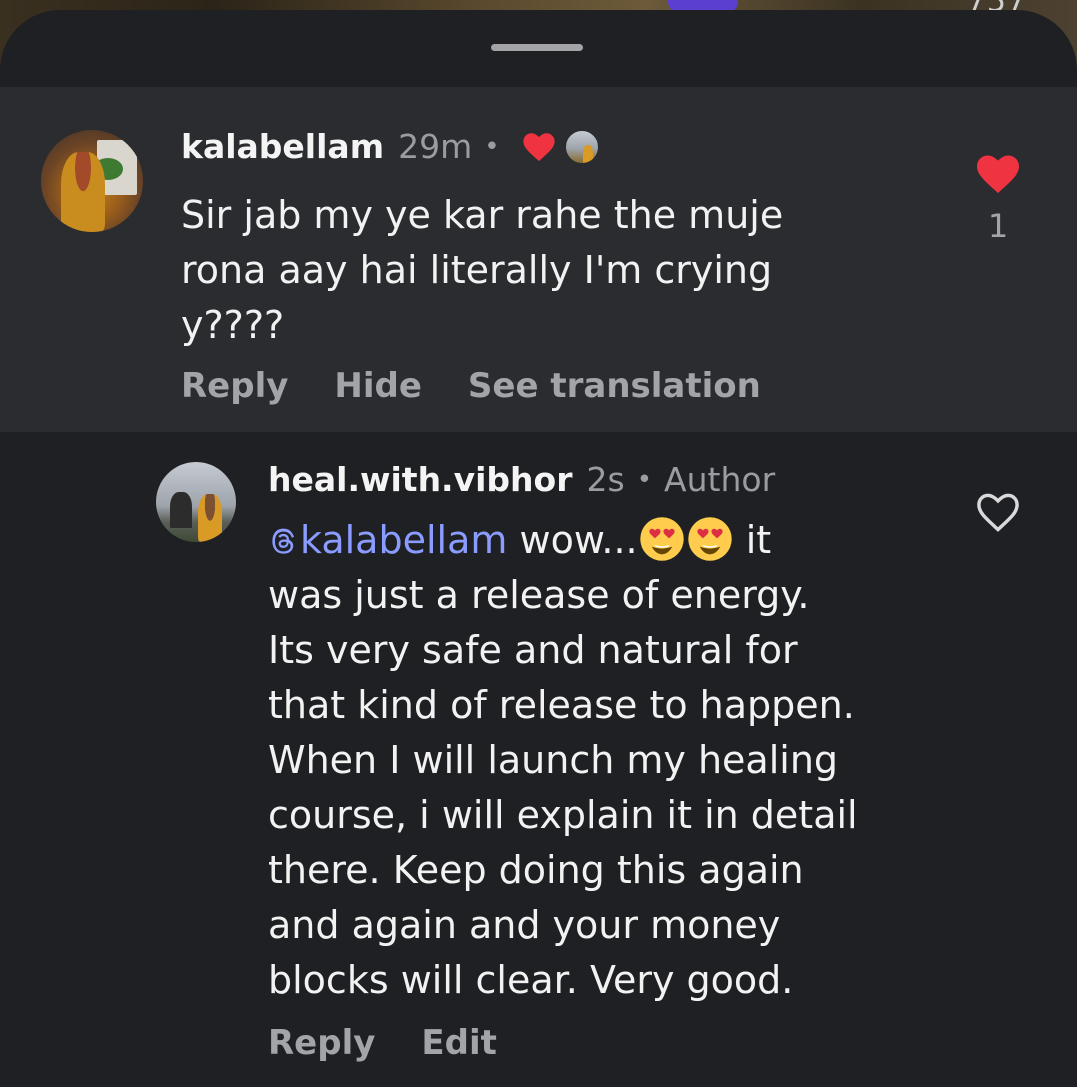 Image resolution: width=1077 pixels, height=1087 pixels. Describe the element at coordinates (998, 512) in the screenshot. I see `heart-outline-icon` at that location.